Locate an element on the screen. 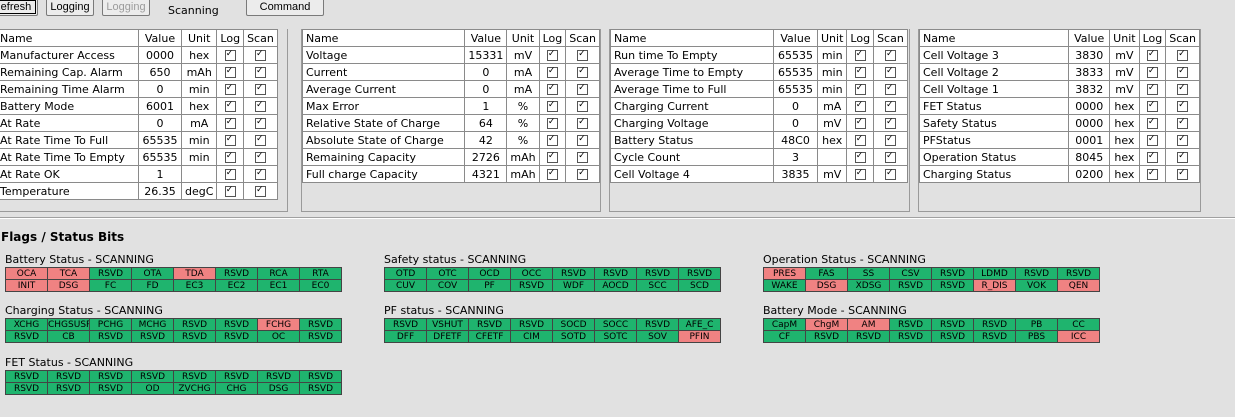 Image resolution: width=1235 pixels, height=417 pixels. table-row: Cell Voltage 1 3832 mV is located at coordinates (1059, 89).